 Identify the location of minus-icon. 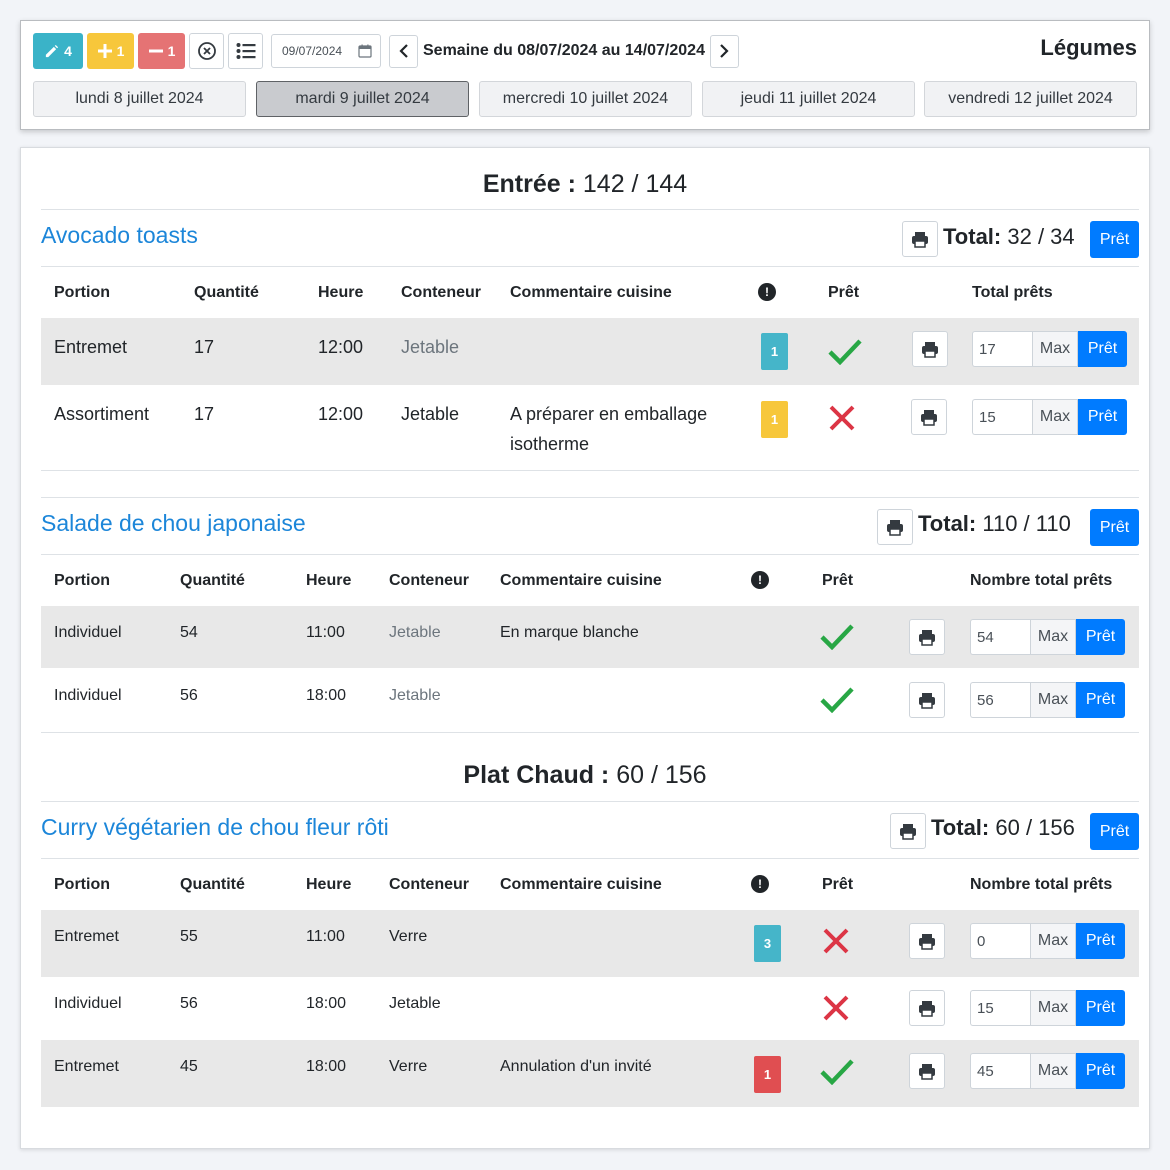
(155, 51).